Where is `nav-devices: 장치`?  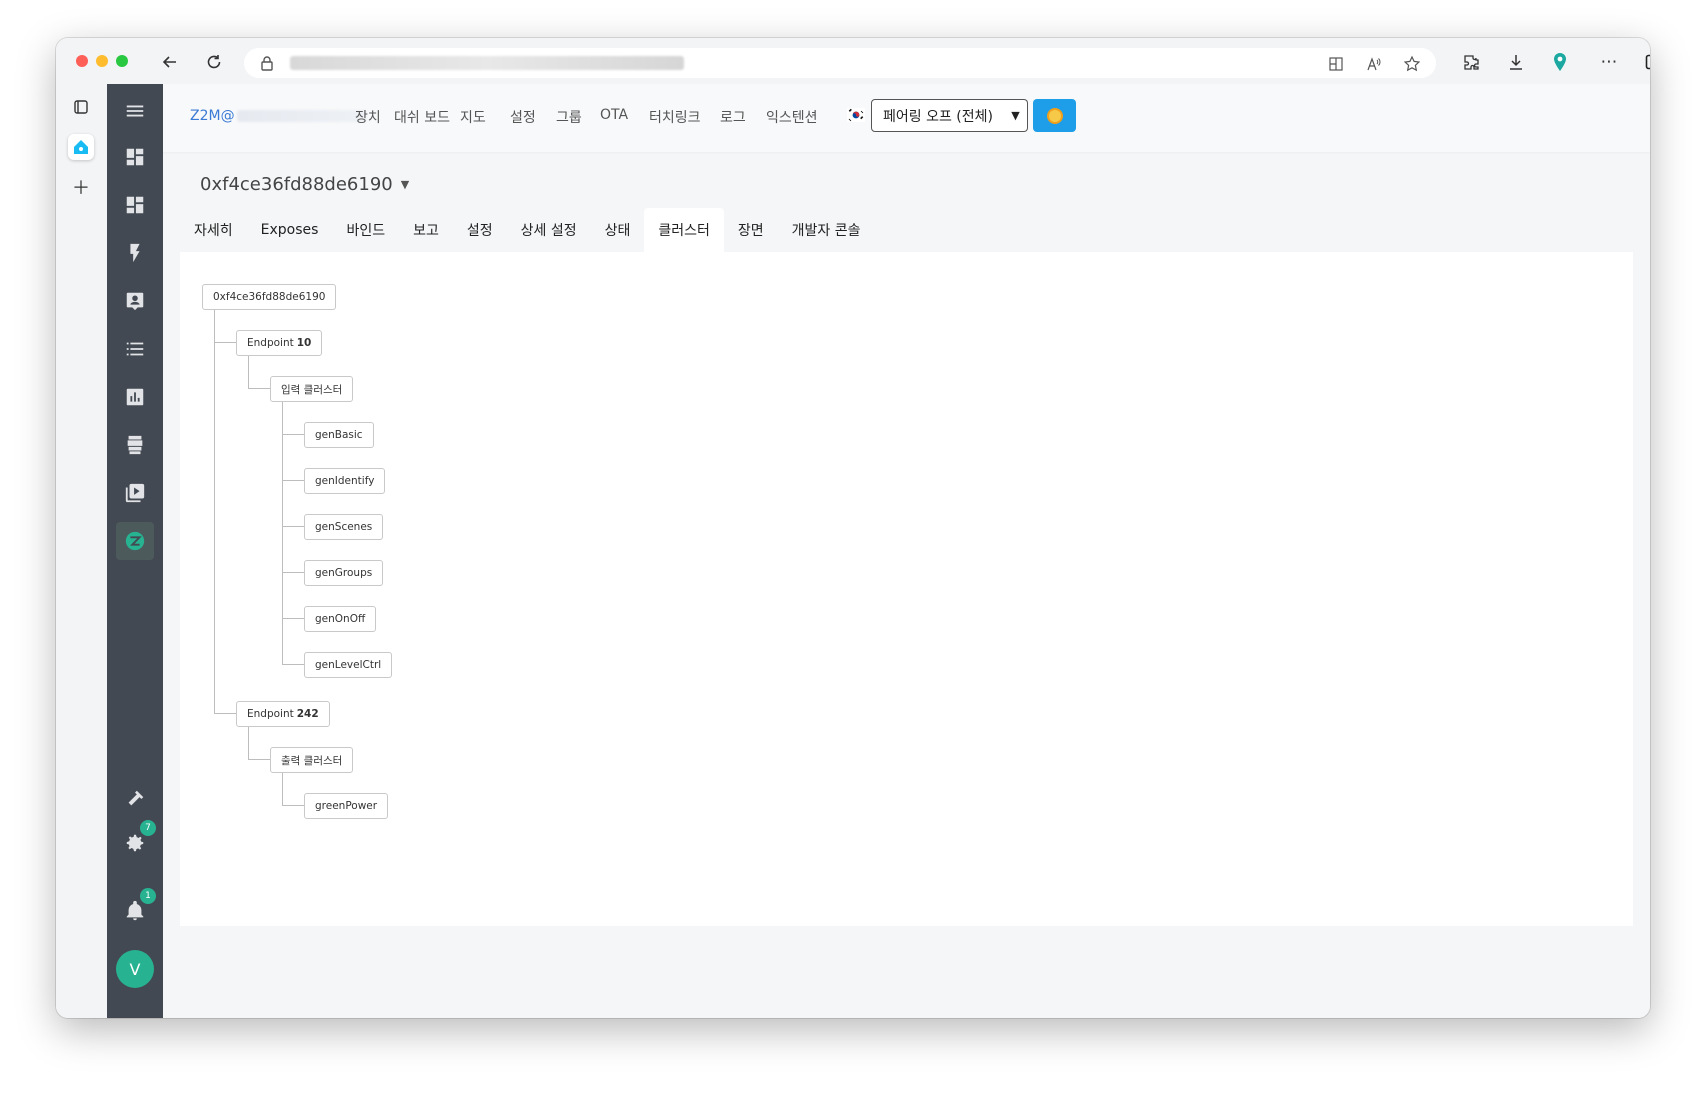
nav-devices: 장치 is located at coordinates (368, 117).